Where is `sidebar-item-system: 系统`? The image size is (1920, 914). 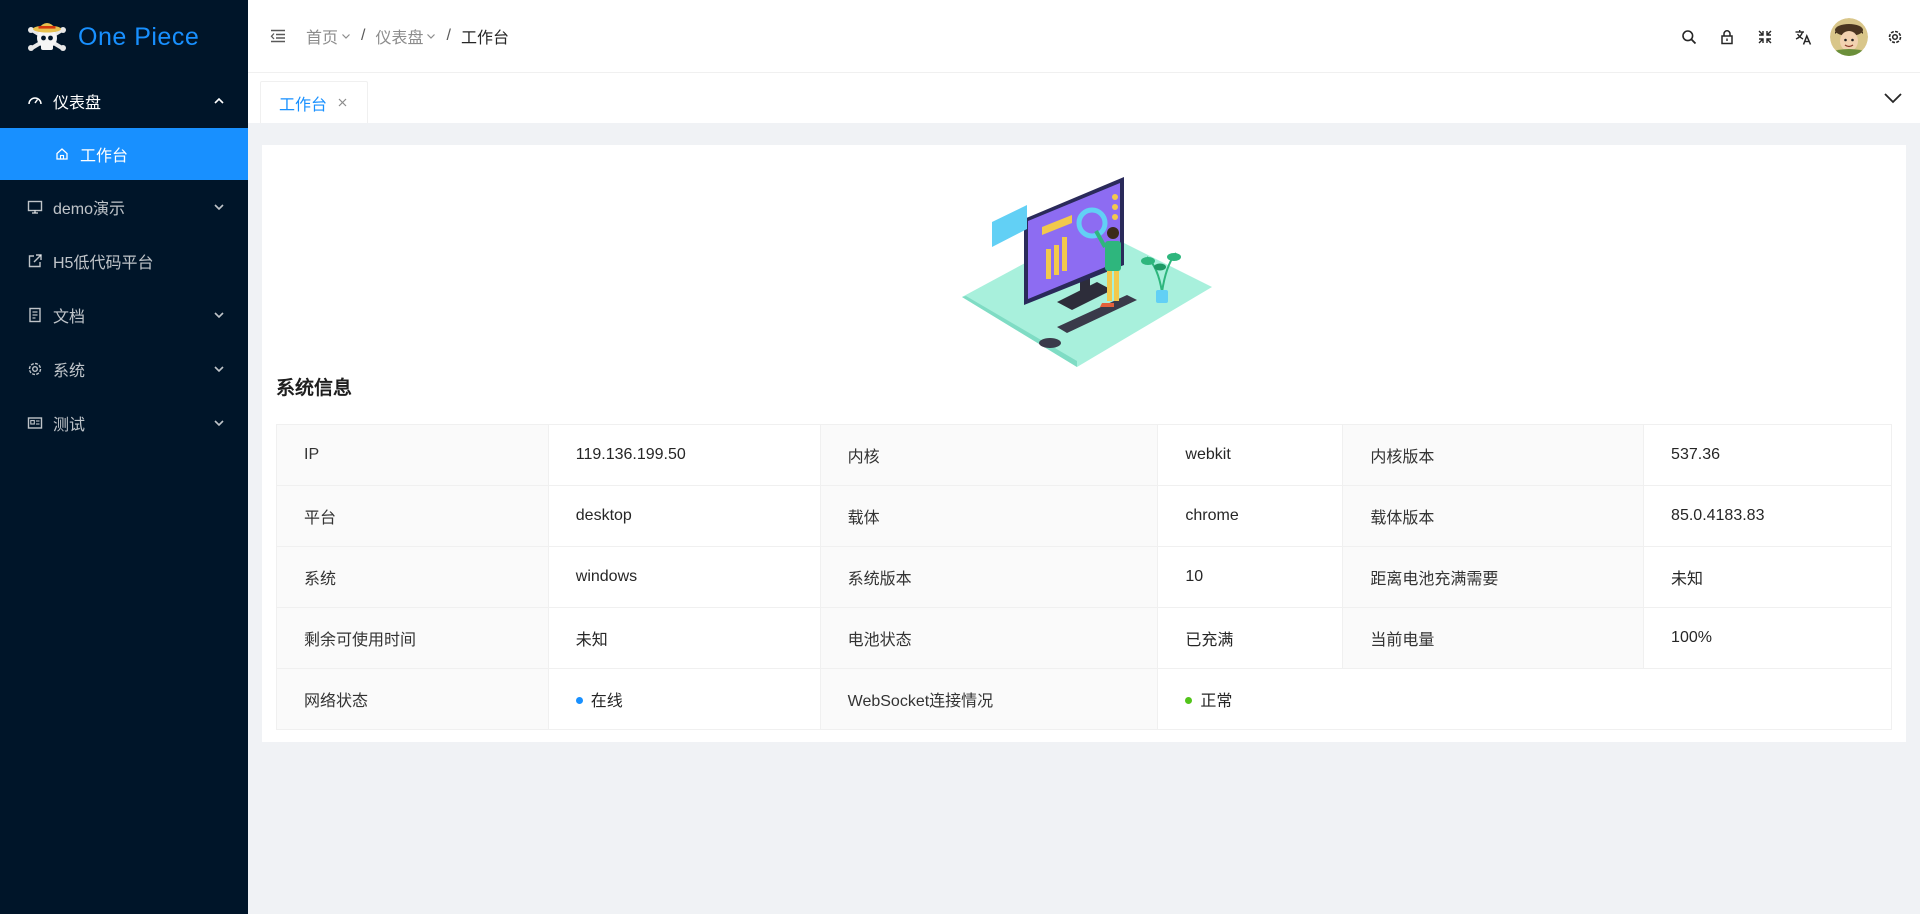 sidebar-item-system: 系统 is located at coordinates (124, 369).